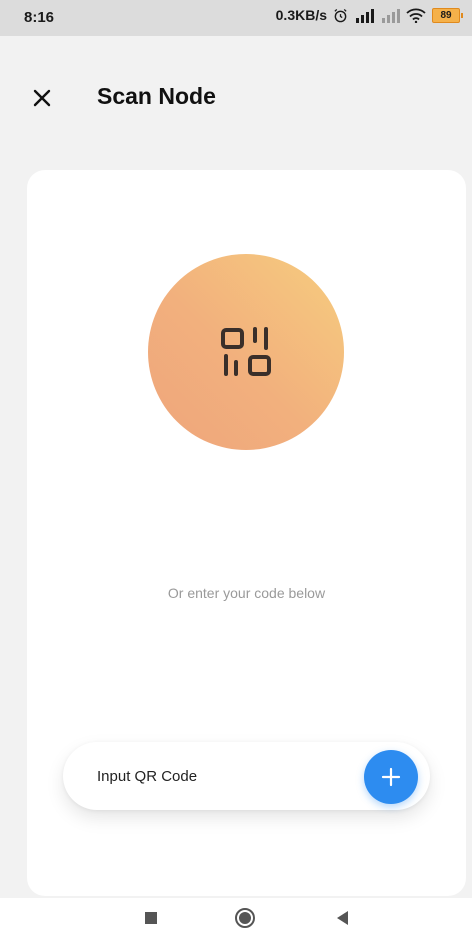 Image resolution: width=472 pixels, height=936 pixels. I want to click on signal-4g-icon, so click(364, 15).